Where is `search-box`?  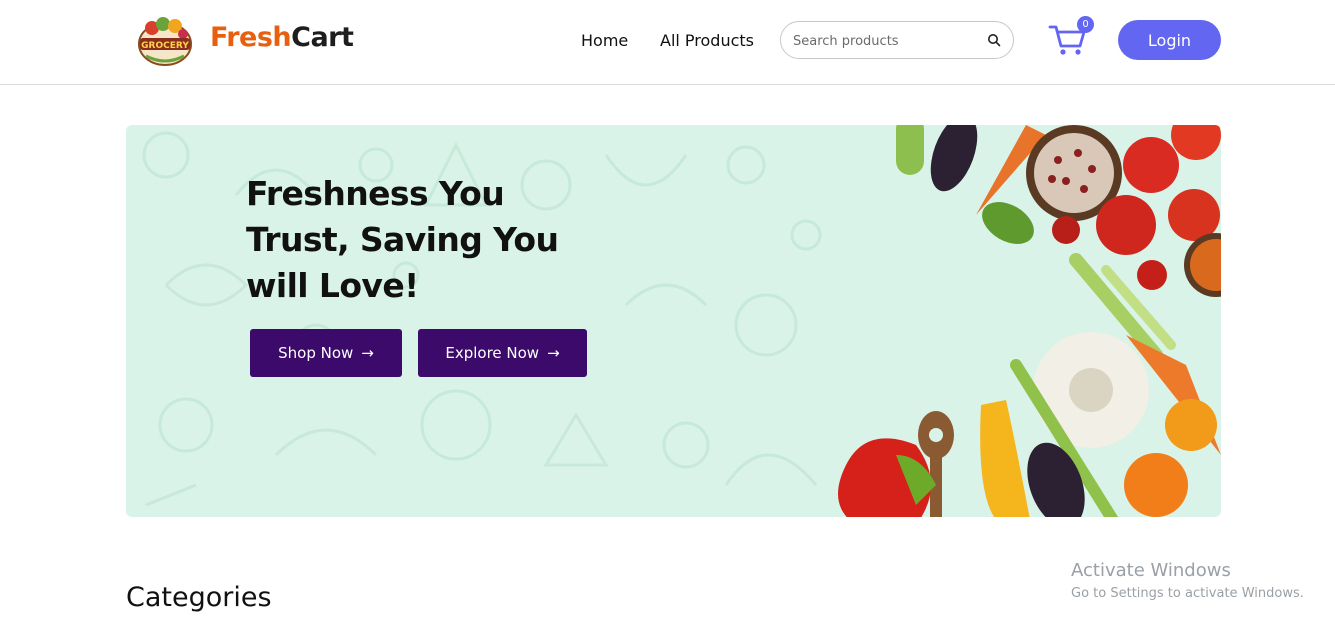 search-box is located at coordinates (897, 40).